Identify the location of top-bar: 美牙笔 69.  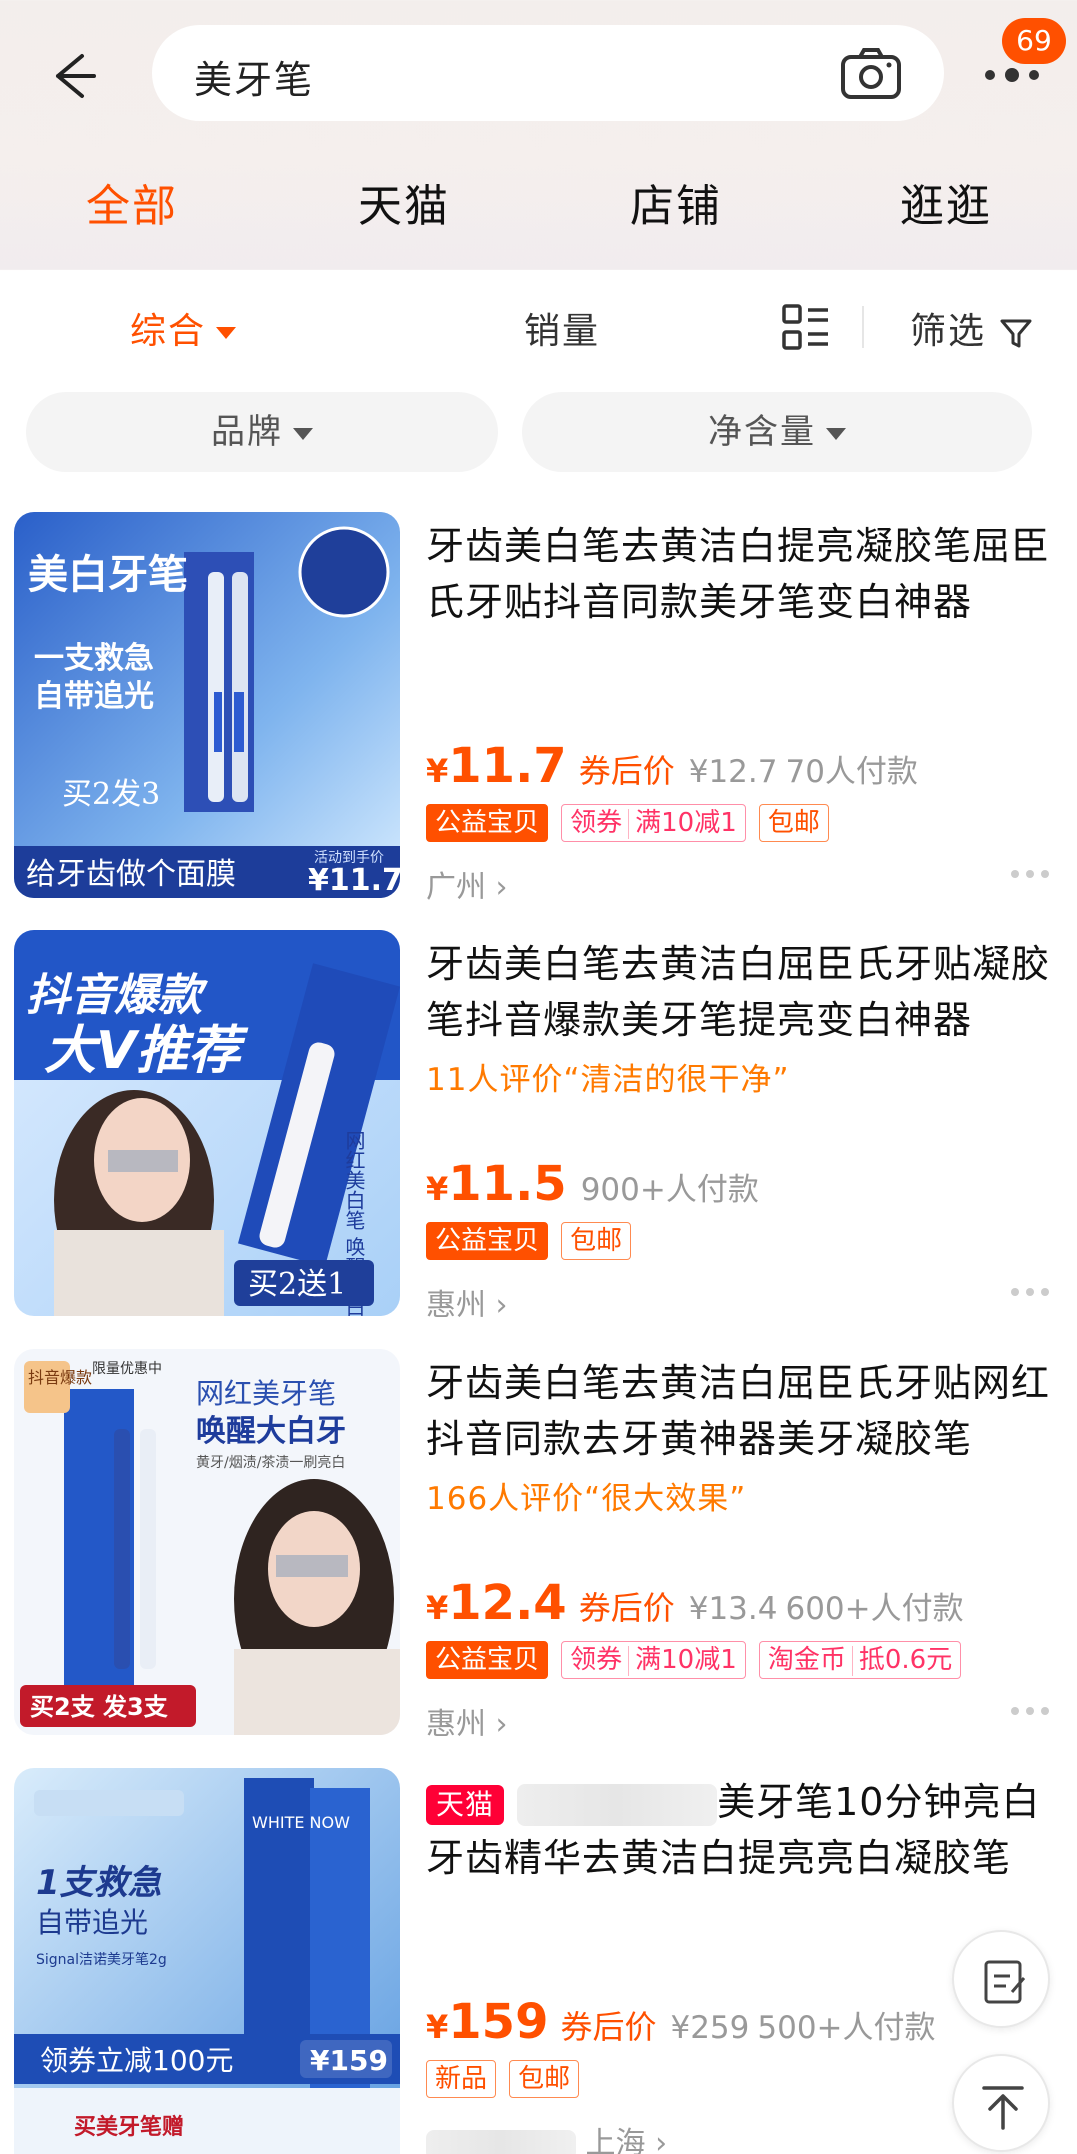
(538, 70).